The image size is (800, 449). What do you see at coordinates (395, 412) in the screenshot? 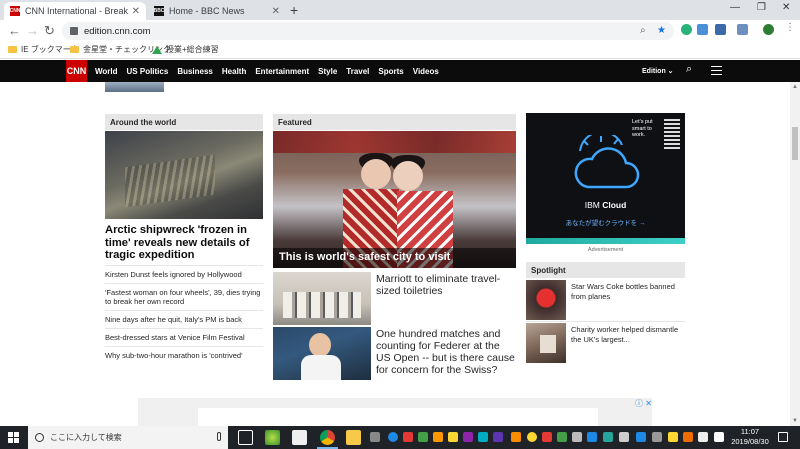
I see `bottom-ad-banner: ⓘ ✕` at bounding box center [395, 412].